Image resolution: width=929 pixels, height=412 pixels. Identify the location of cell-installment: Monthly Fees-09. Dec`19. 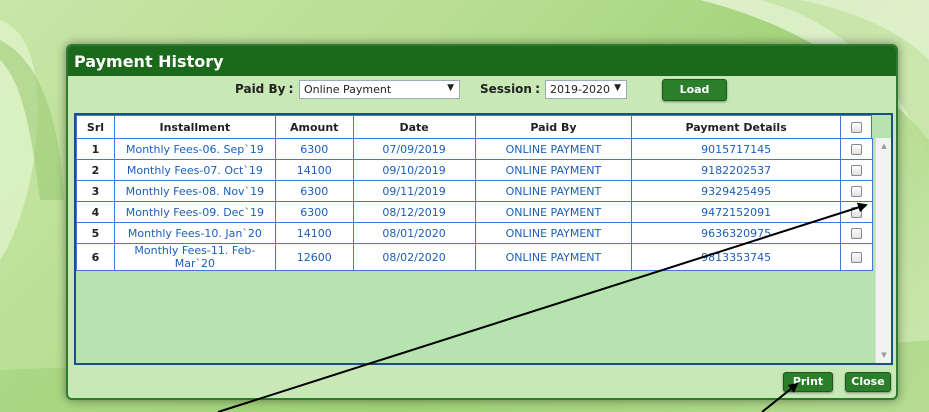
(194, 212).